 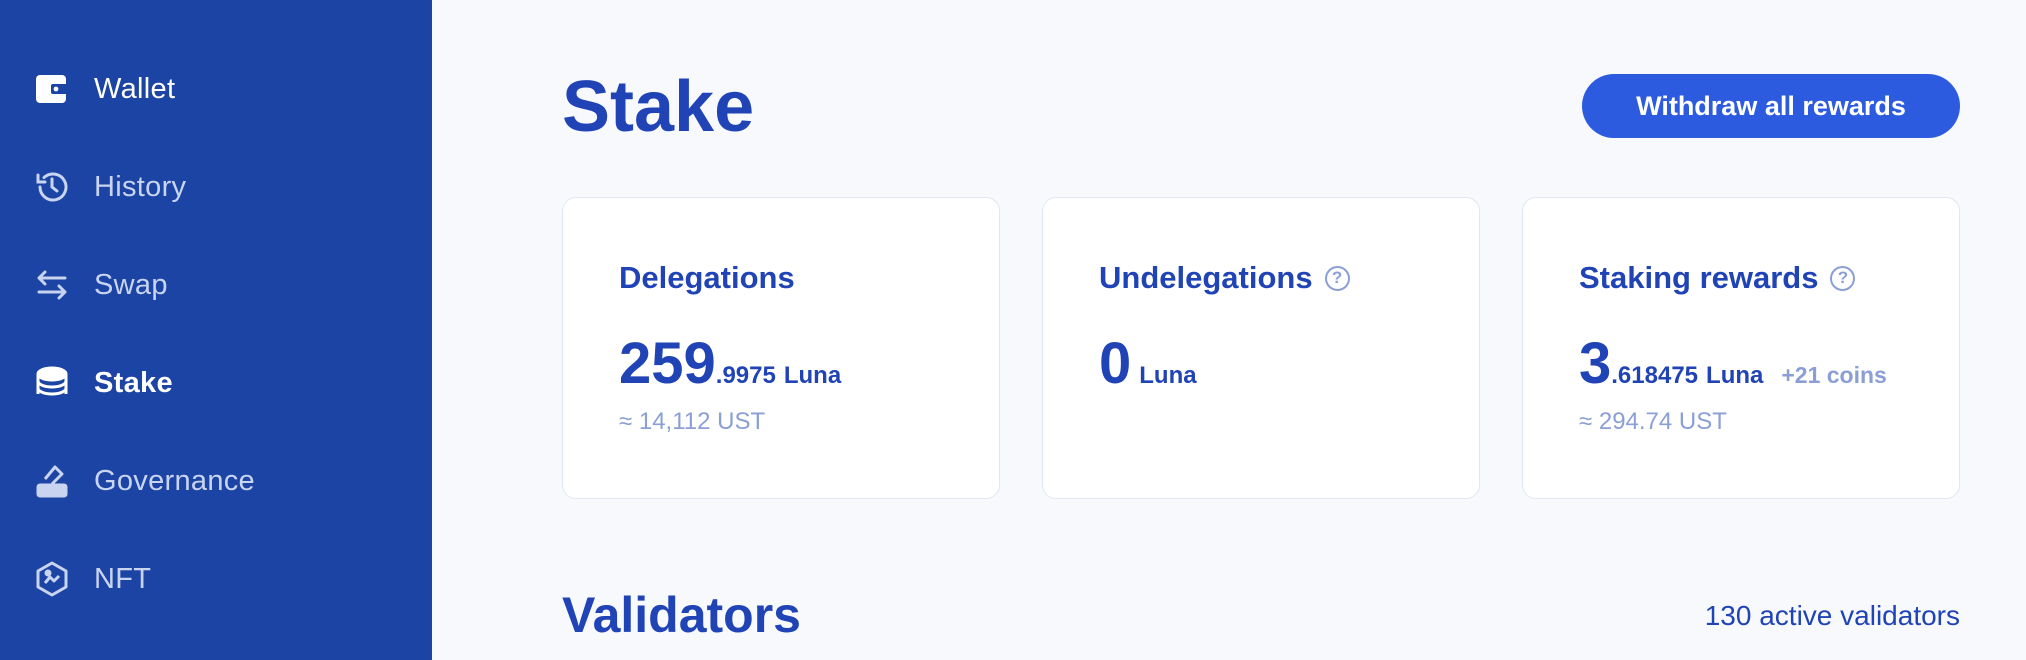 I want to click on card-title: Staking rewards ?, so click(x=1717, y=278).